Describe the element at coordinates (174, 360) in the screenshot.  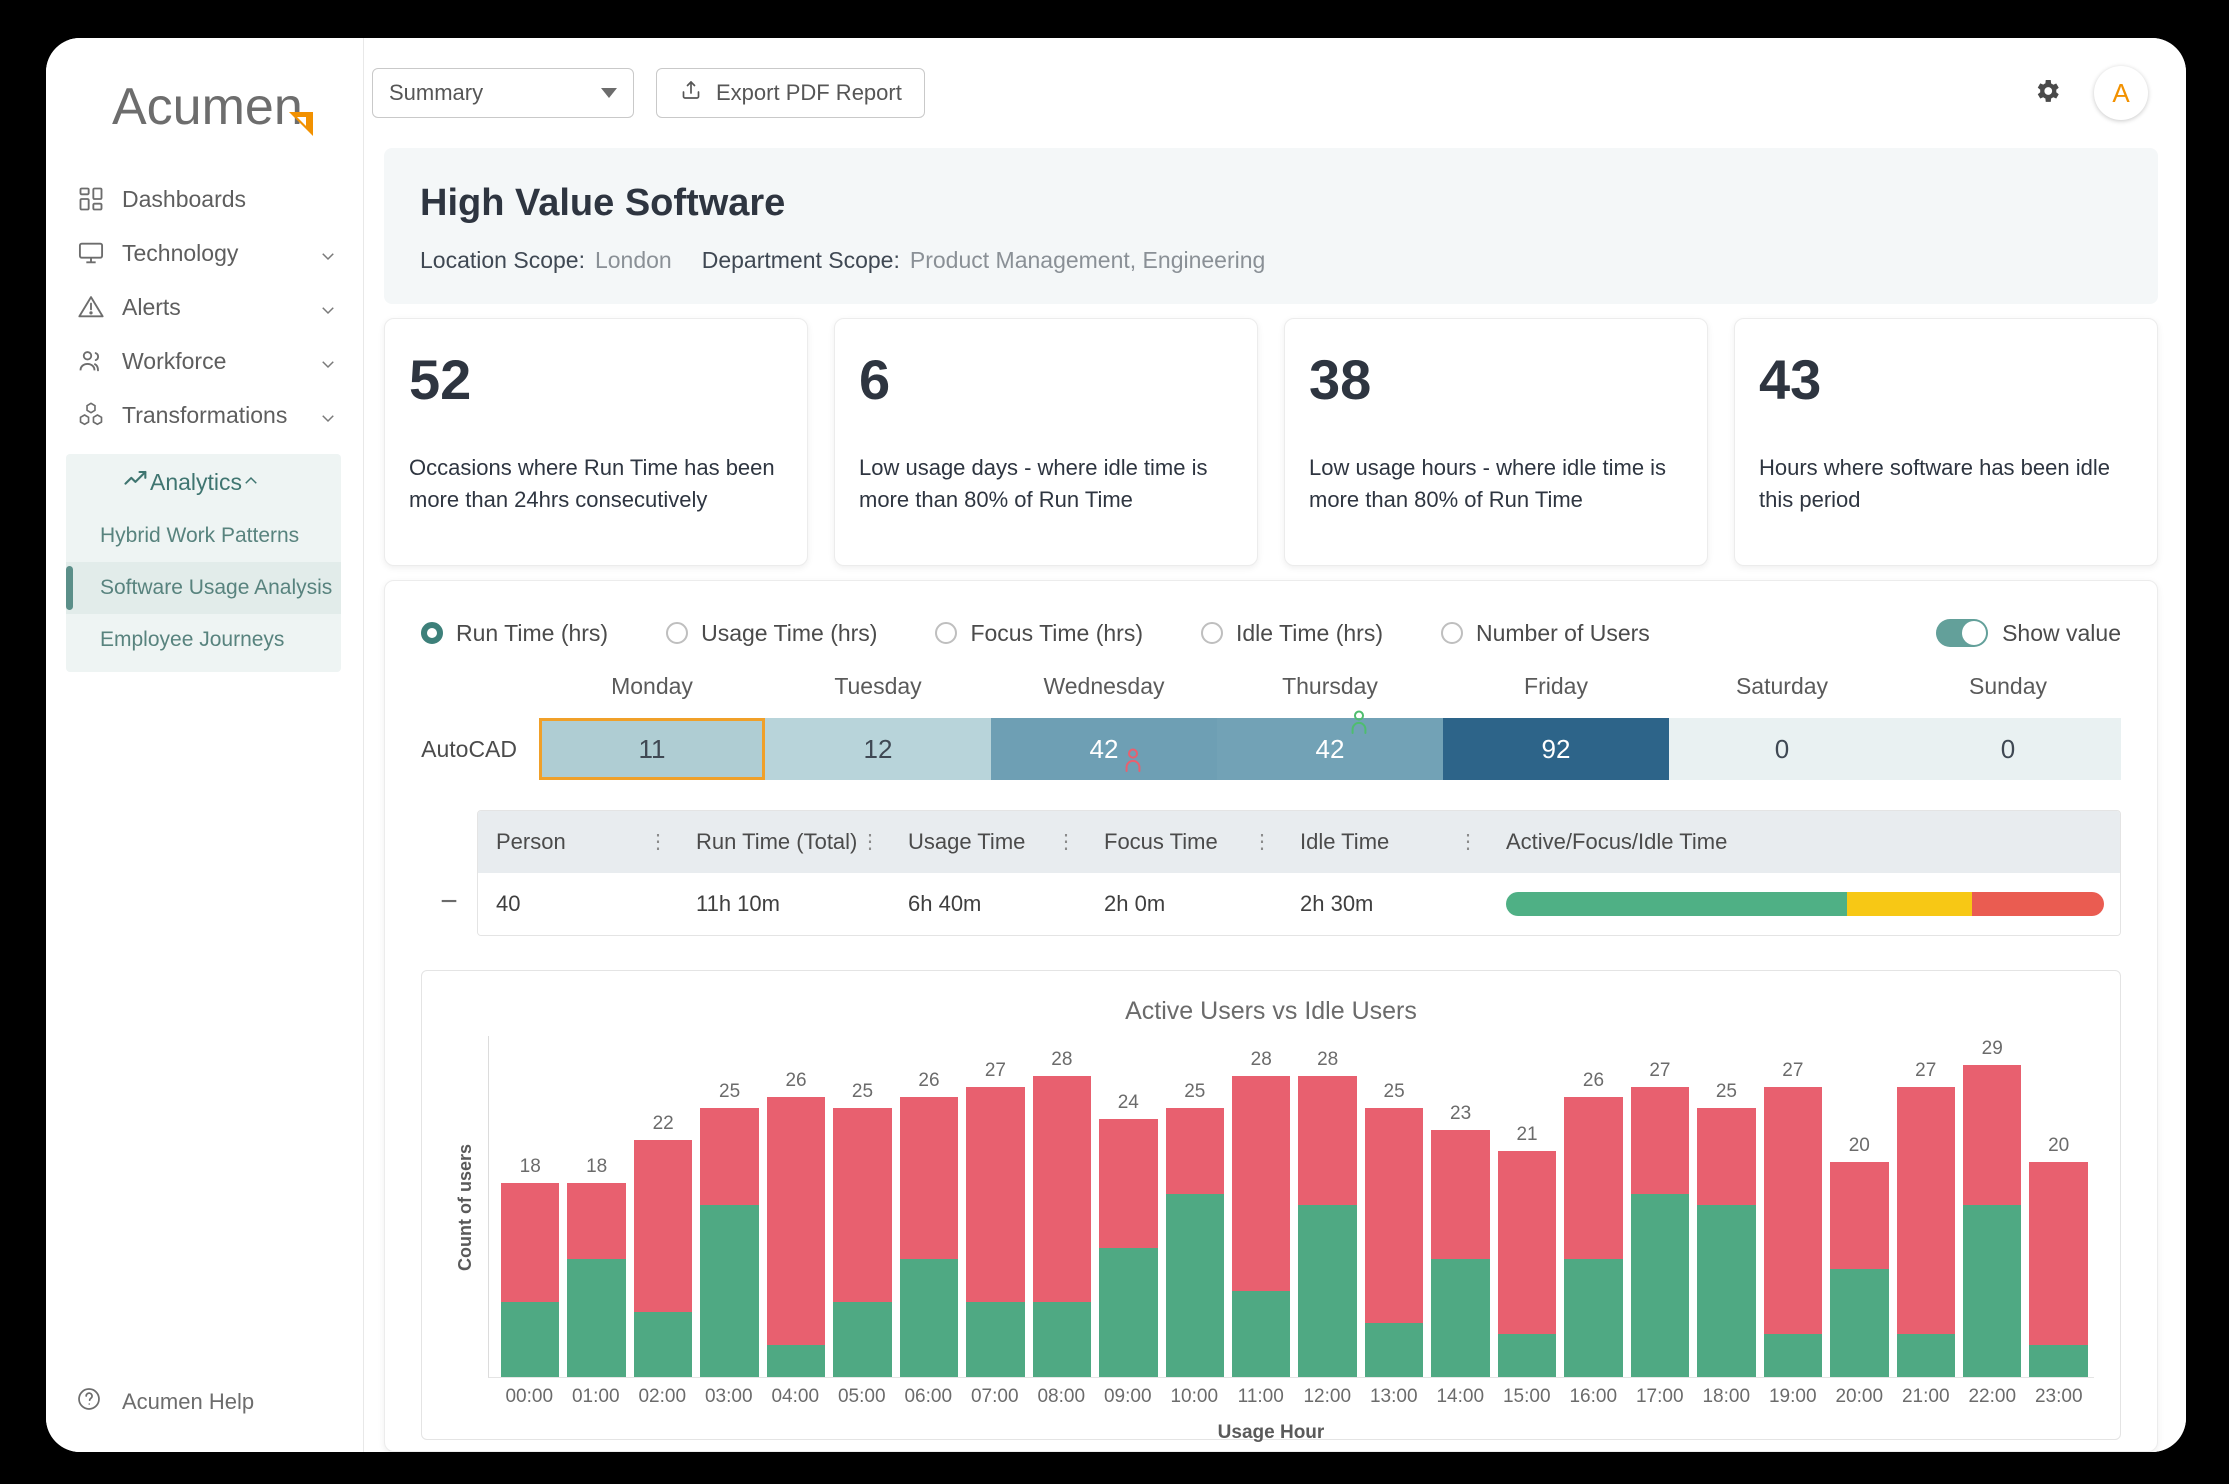
I see `sidebar-item-label: Workforce` at that location.